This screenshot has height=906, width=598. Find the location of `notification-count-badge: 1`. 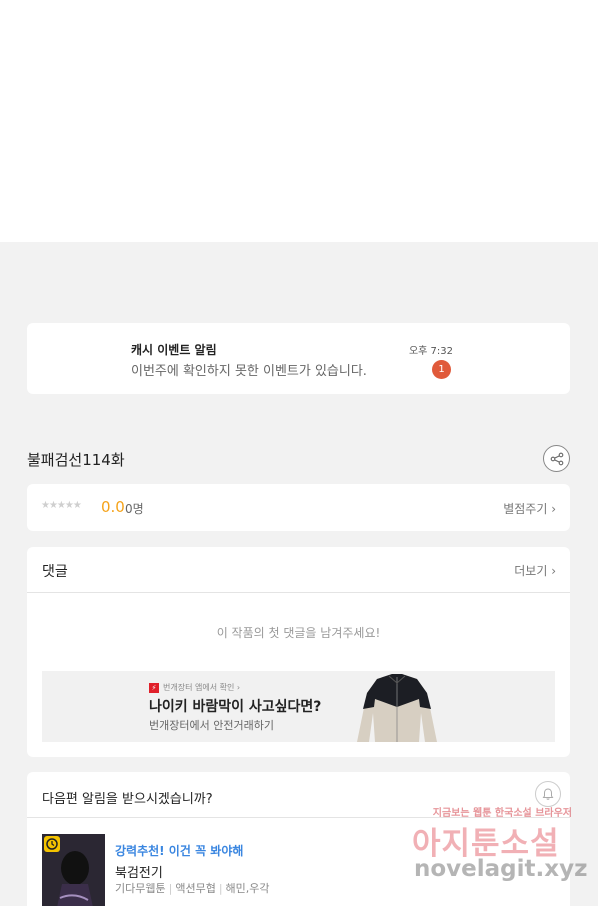

notification-count-badge: 1 is located at coordinates (441, 369).